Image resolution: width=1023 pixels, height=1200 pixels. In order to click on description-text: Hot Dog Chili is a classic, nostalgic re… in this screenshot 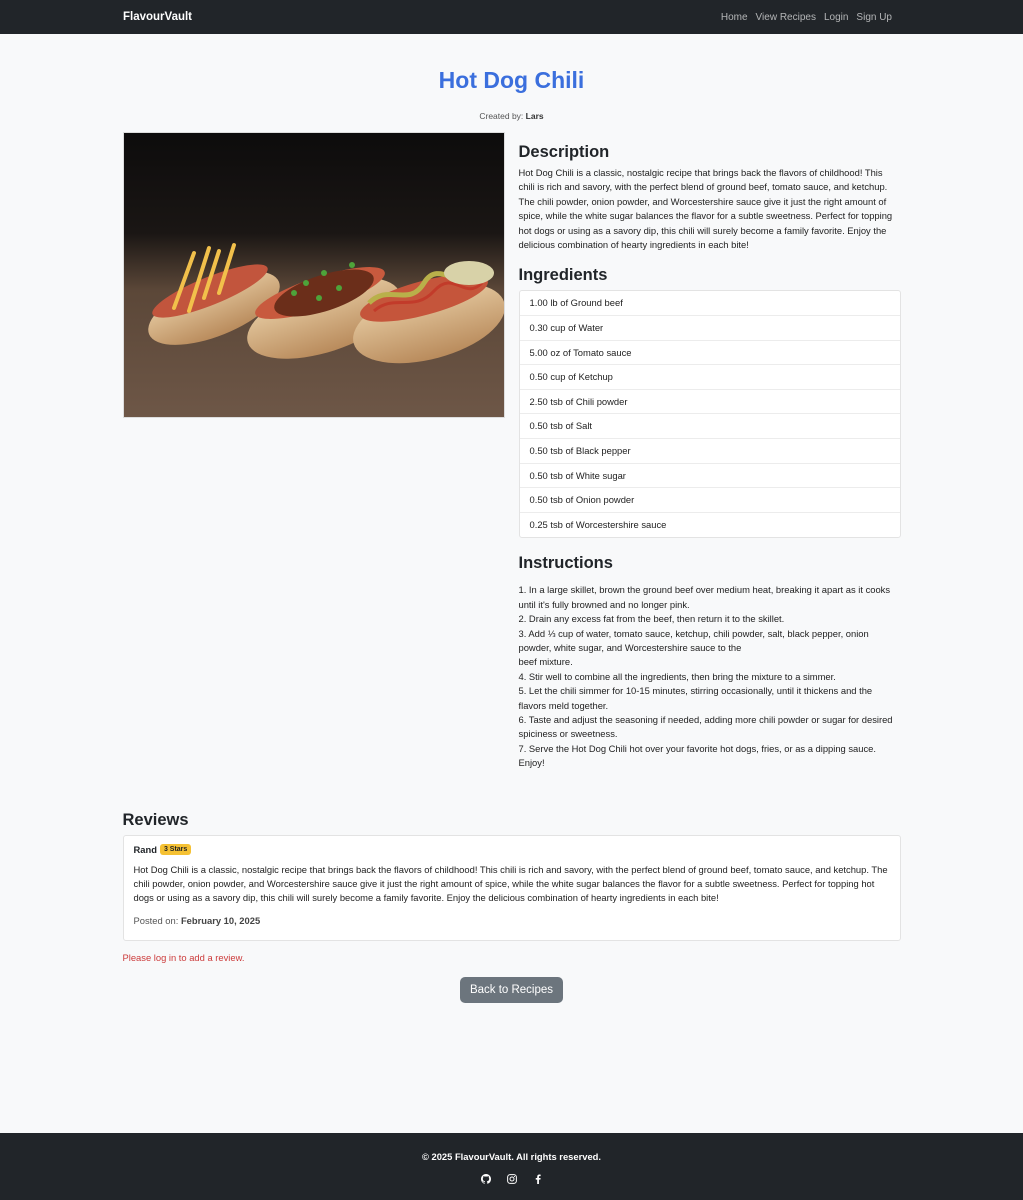, I will do `click(705, 209)`.